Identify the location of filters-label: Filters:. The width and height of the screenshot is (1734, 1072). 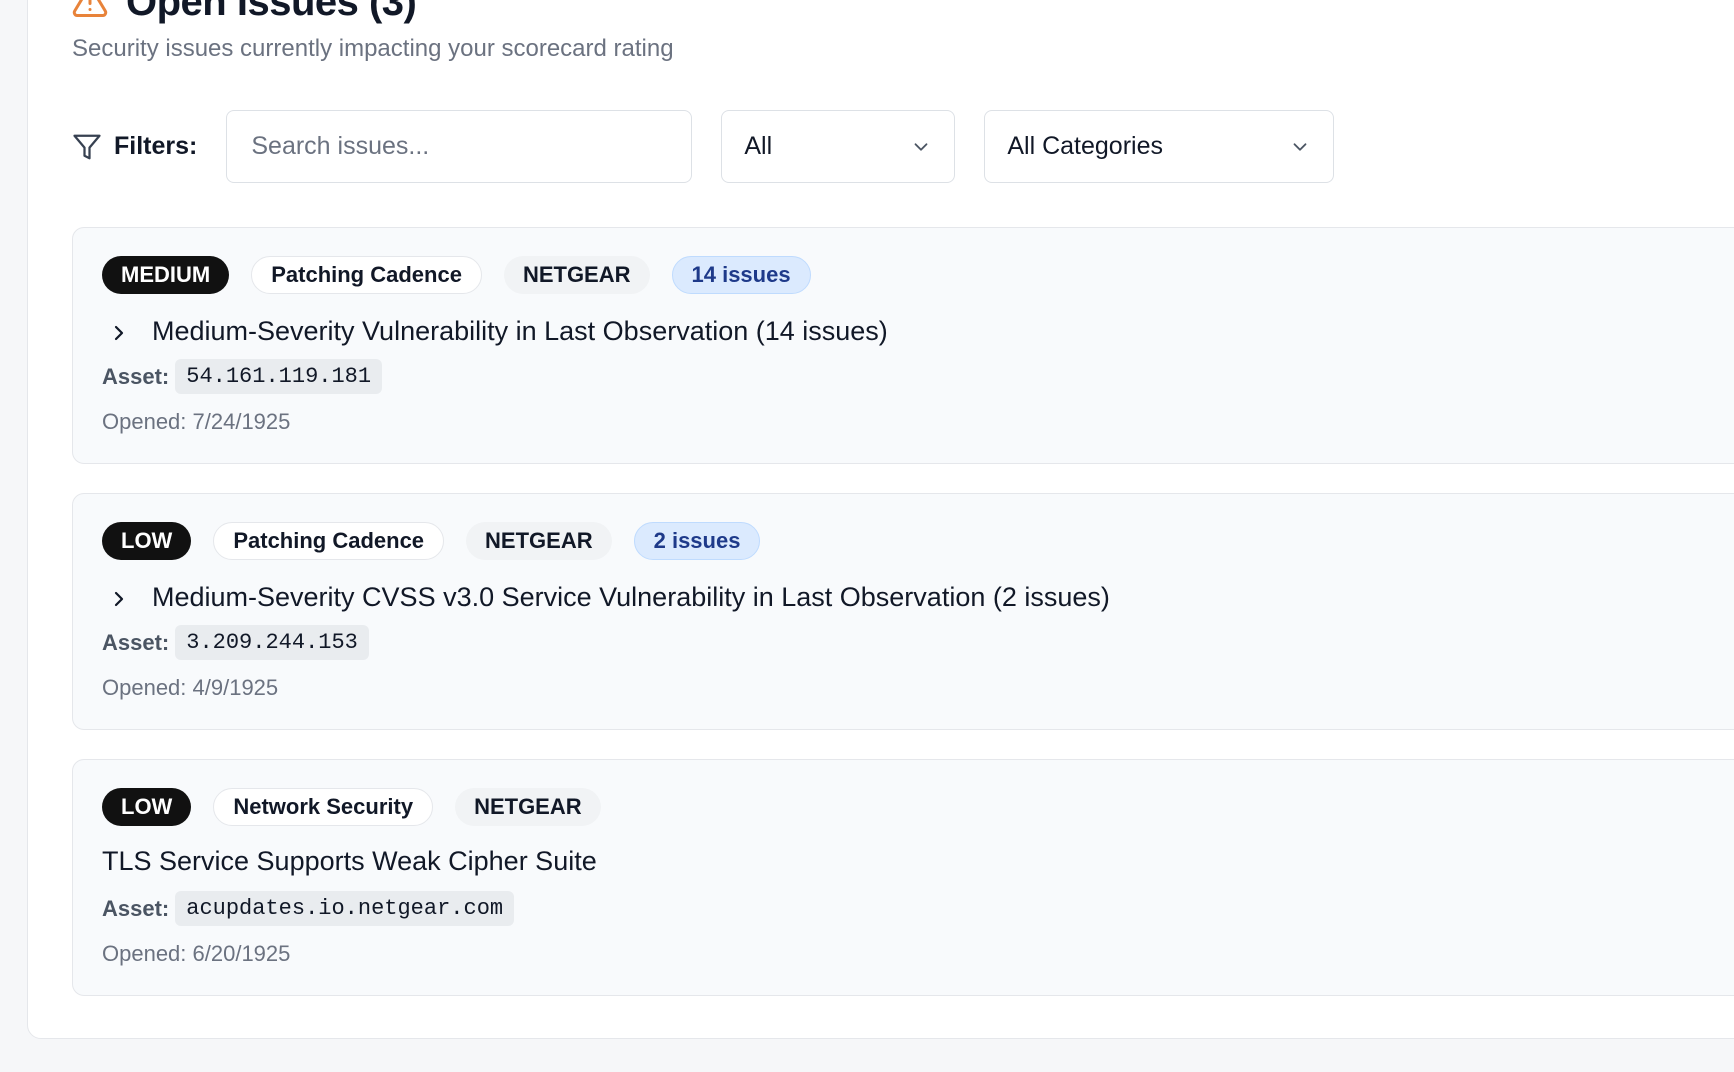
(156, 146).